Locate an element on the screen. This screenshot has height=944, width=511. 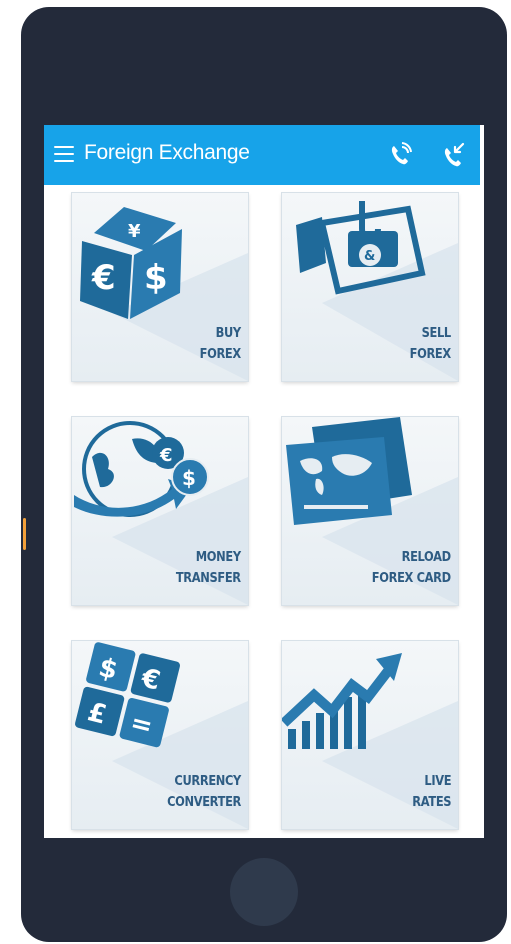
tile-label: MONEY TRANSFER is located at coordinates (208, 568).